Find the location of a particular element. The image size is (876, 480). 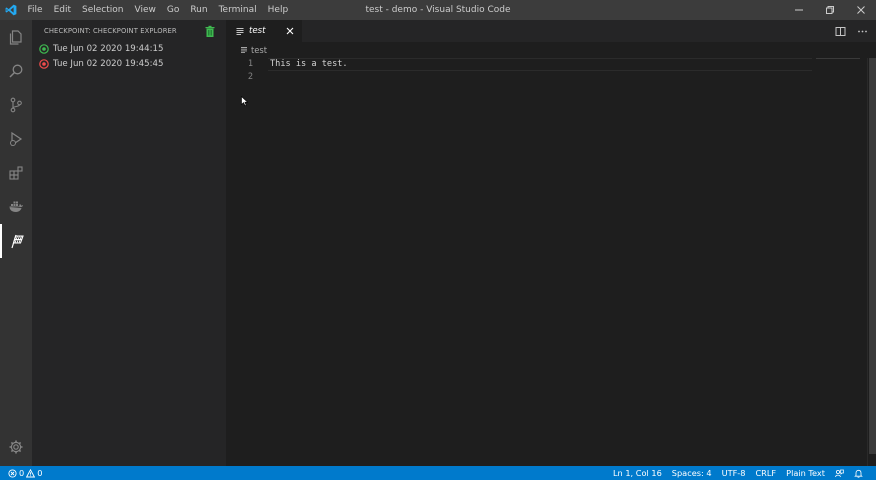

mouse-pointer-icon is located at coordinates (245, 101).